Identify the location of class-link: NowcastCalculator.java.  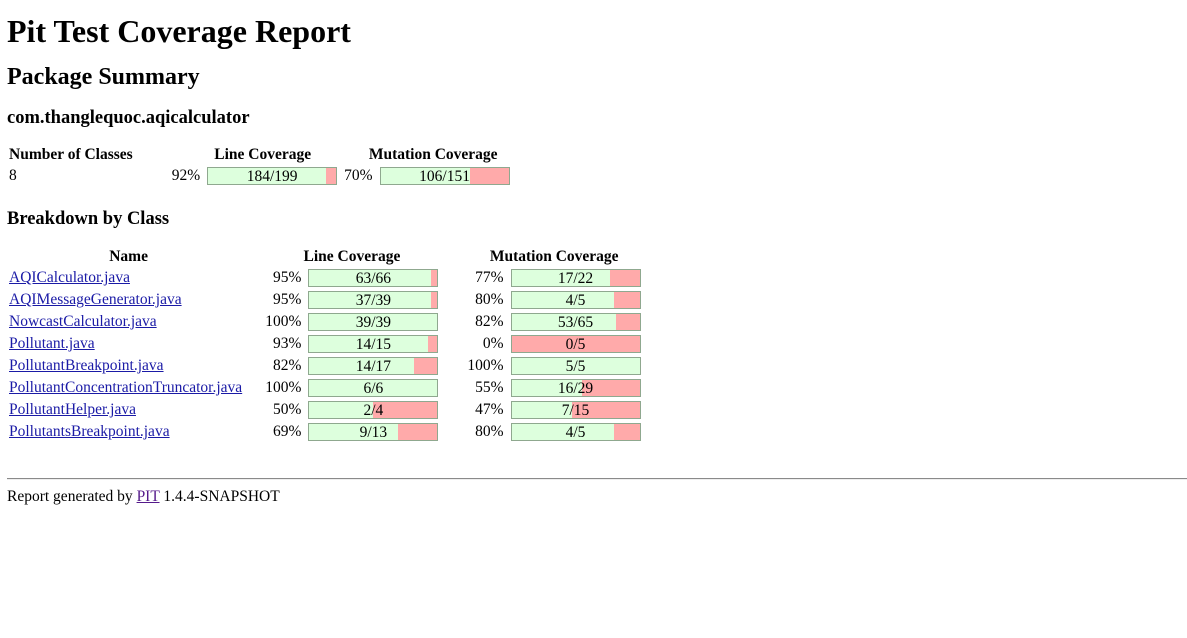
(83, 321).